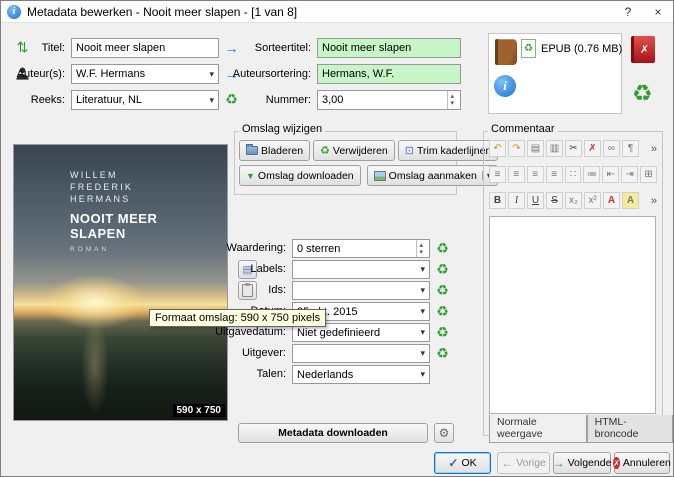  Describe the element at coordinates (442, 248) in the screenshot. I see `rating-clear-icon: ♻` at that location.